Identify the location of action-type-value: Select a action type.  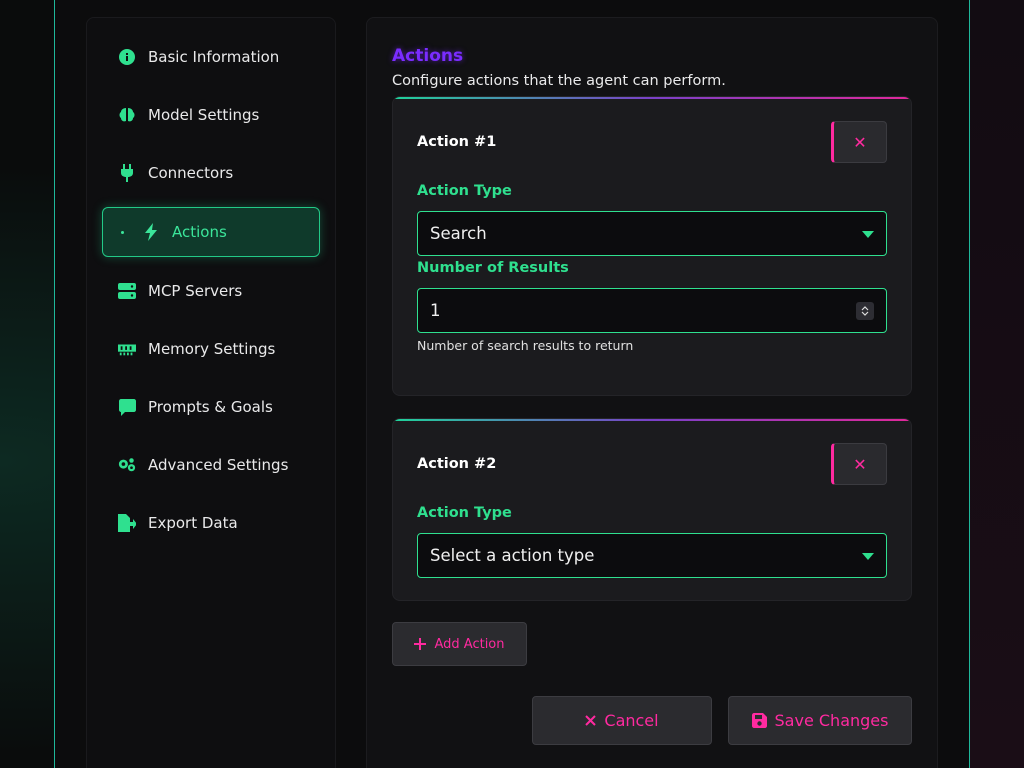
(512, 555).